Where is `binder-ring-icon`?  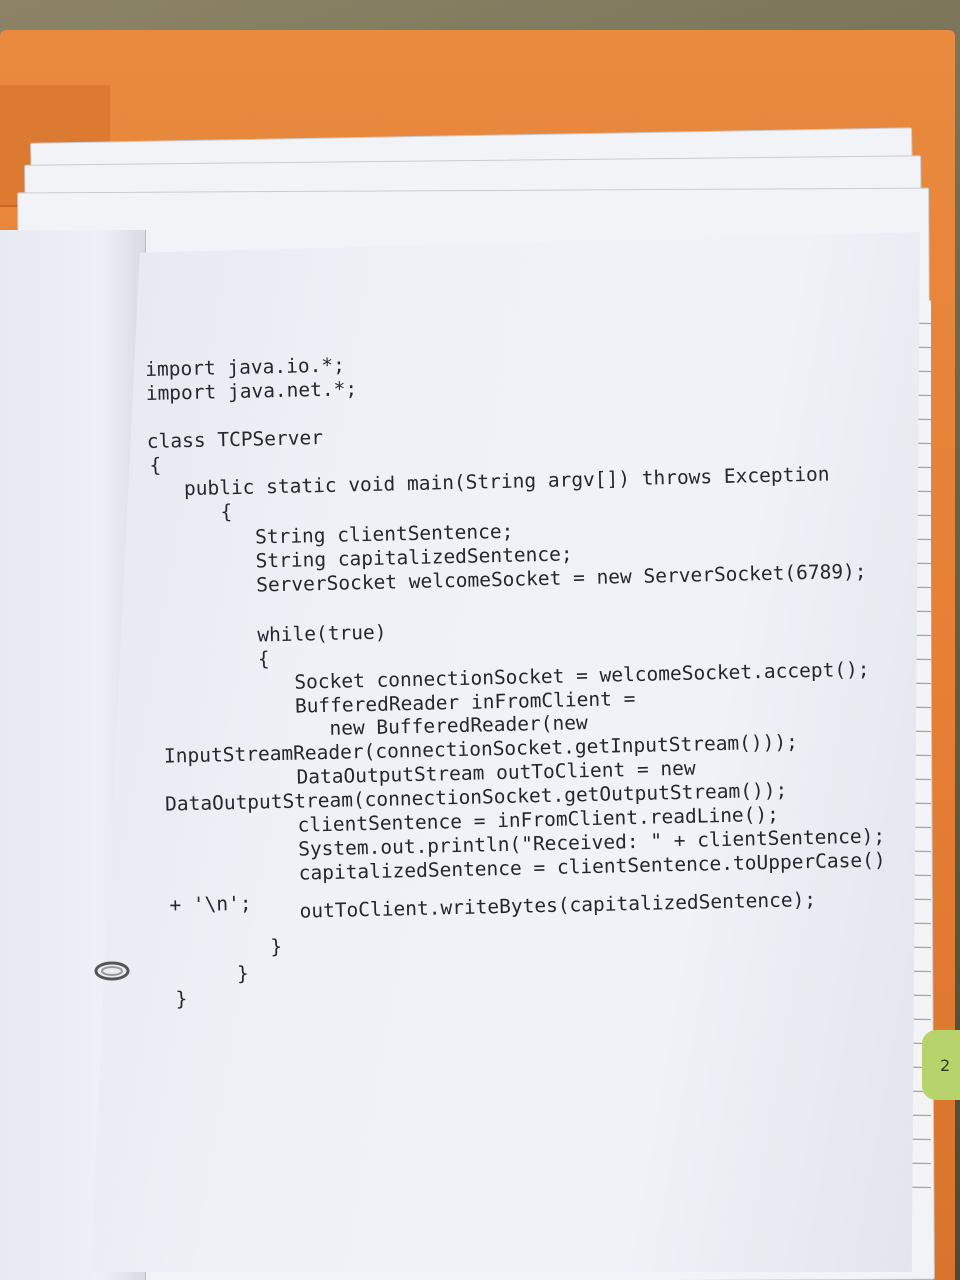
binder-ring-icon is located at coordinates (112, 971).